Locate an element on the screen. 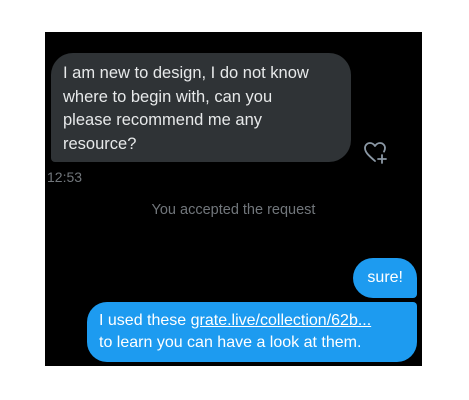  message-line: to learn you can have a look at them. is located at coordinates (230, 342).